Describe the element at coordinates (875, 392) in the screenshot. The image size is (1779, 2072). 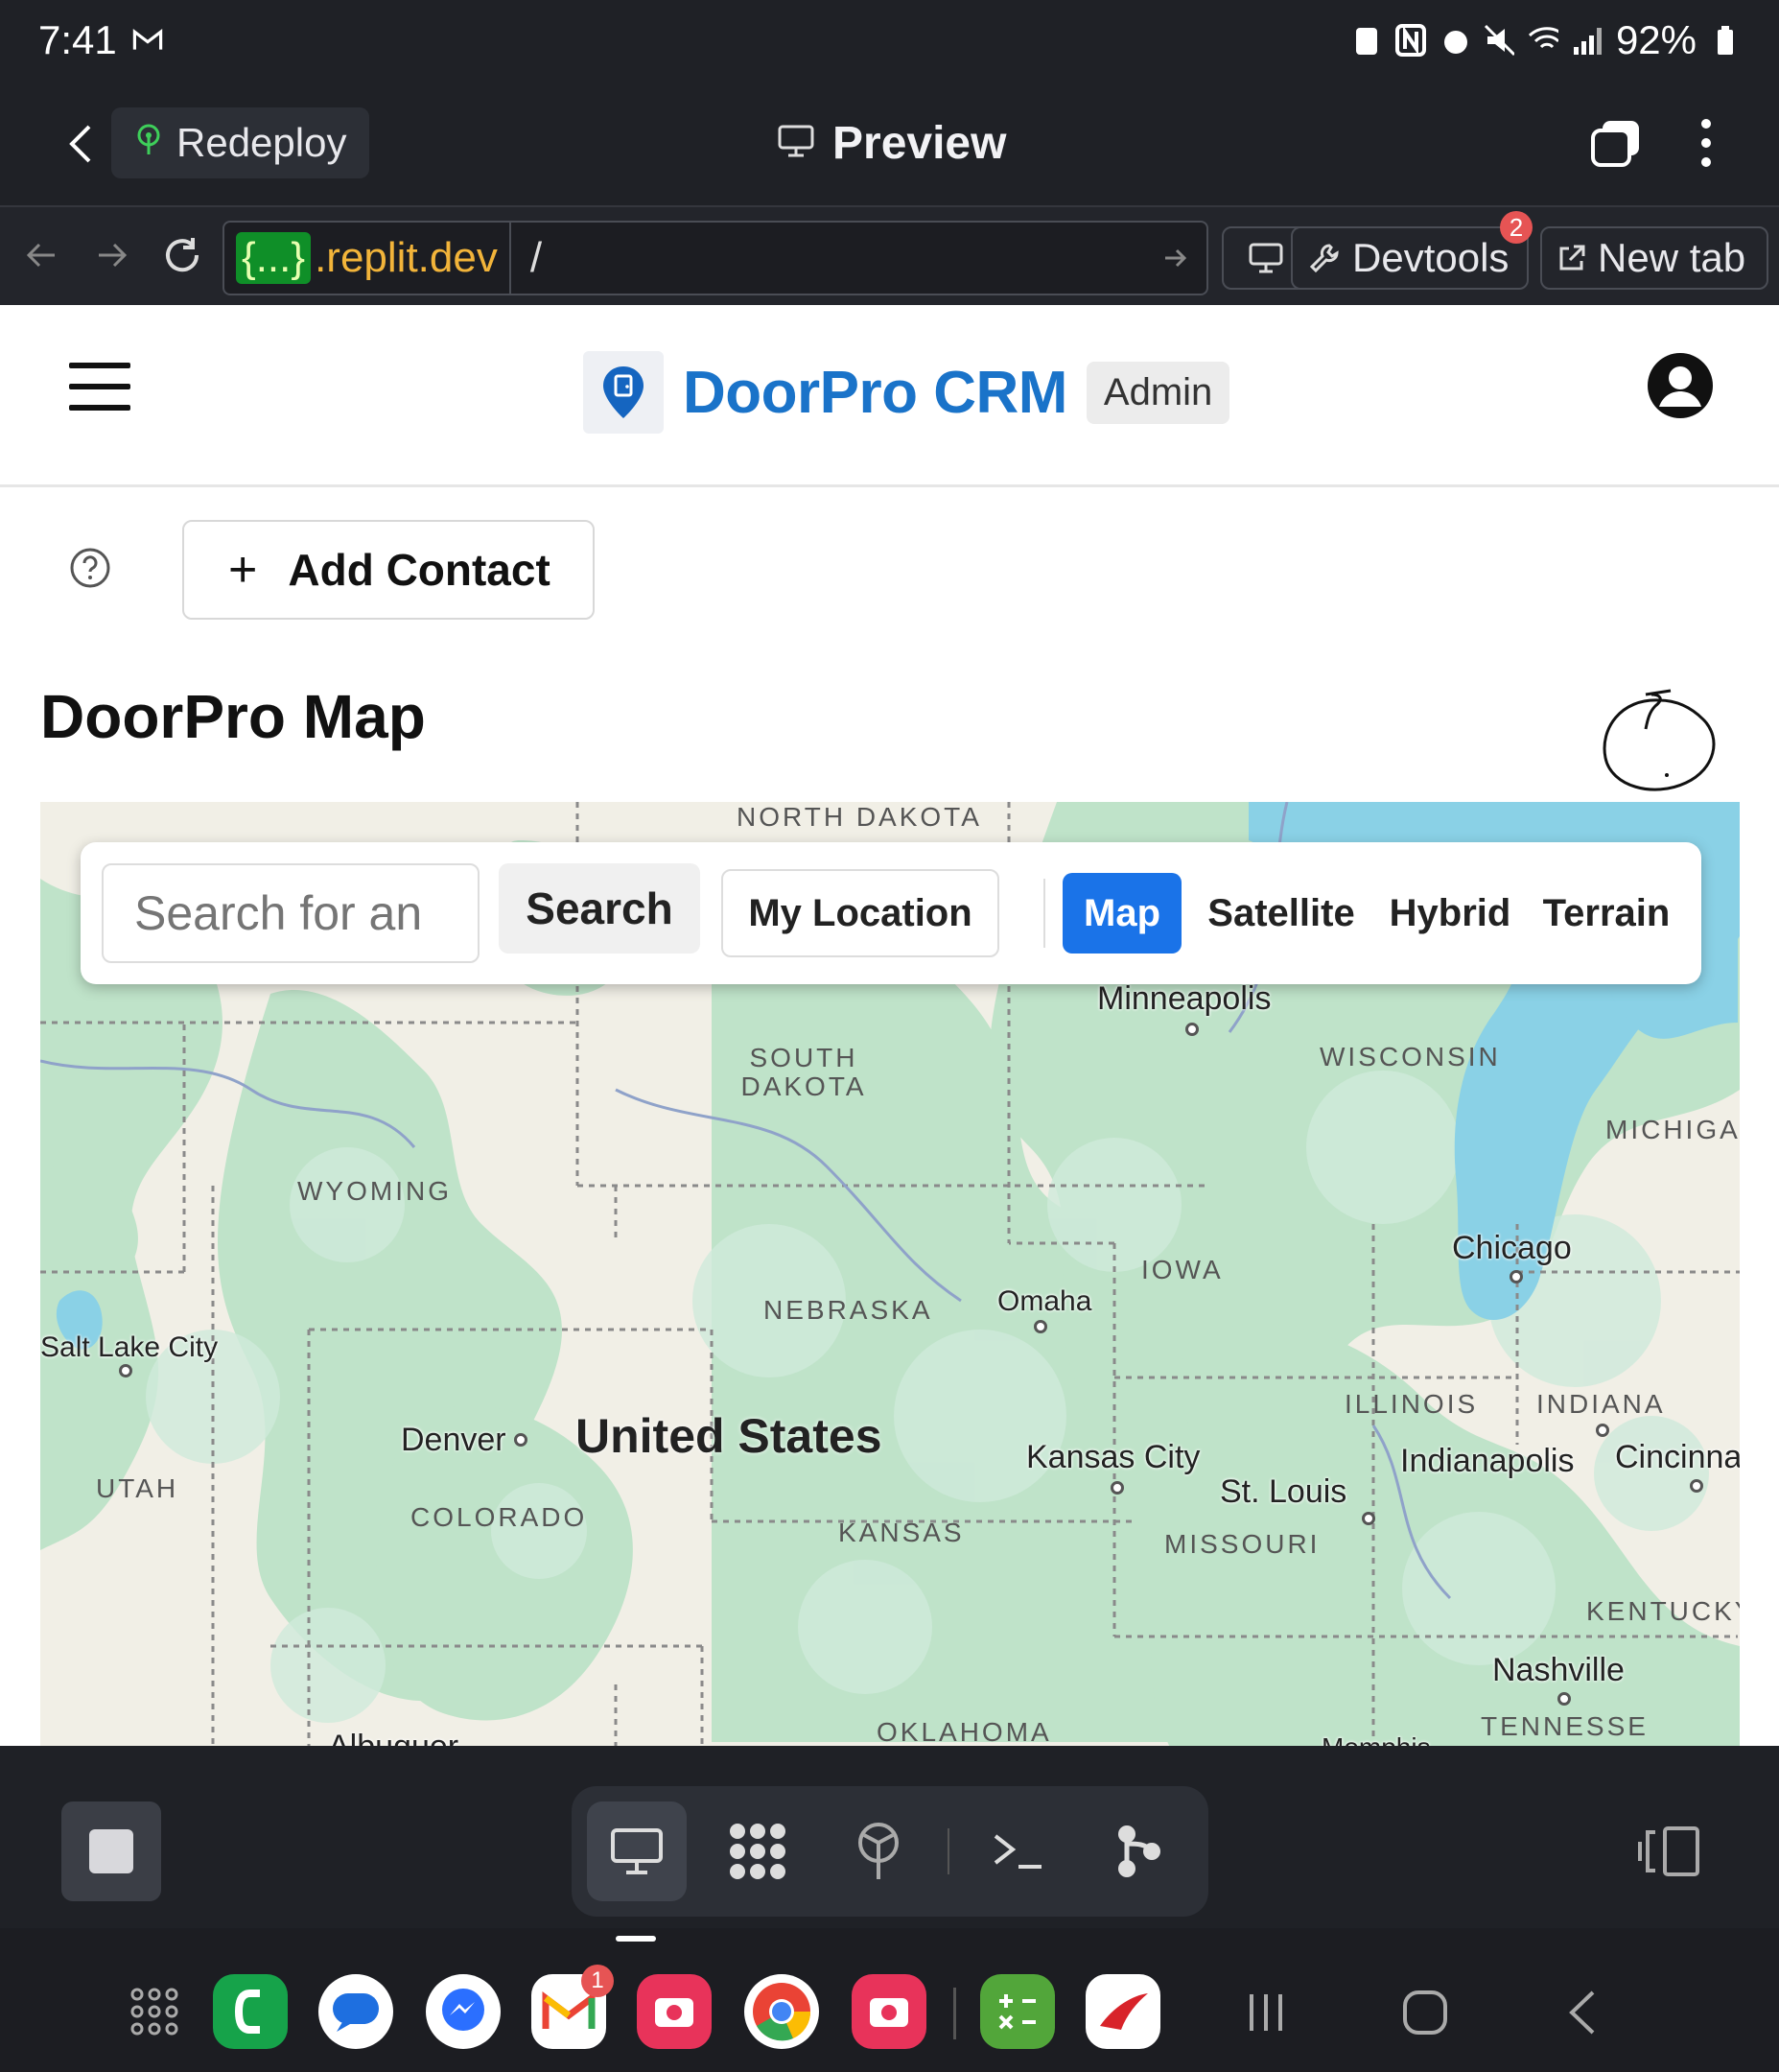
I see `brand-name: DoorPro CRM` at that location.